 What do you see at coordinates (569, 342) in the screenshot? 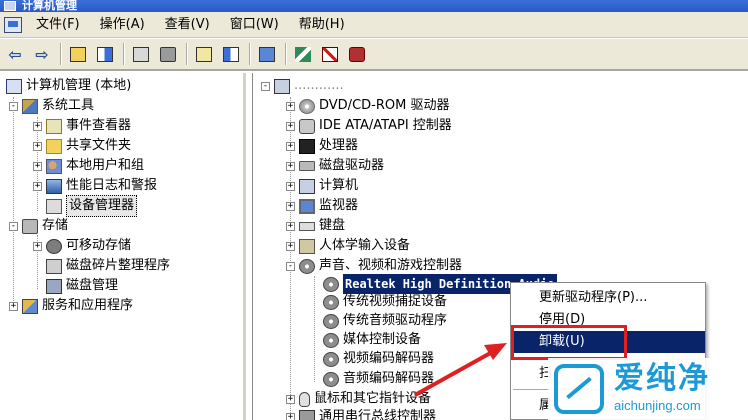
I see `annotation-highlight-box` at bounding box center [569, 342].